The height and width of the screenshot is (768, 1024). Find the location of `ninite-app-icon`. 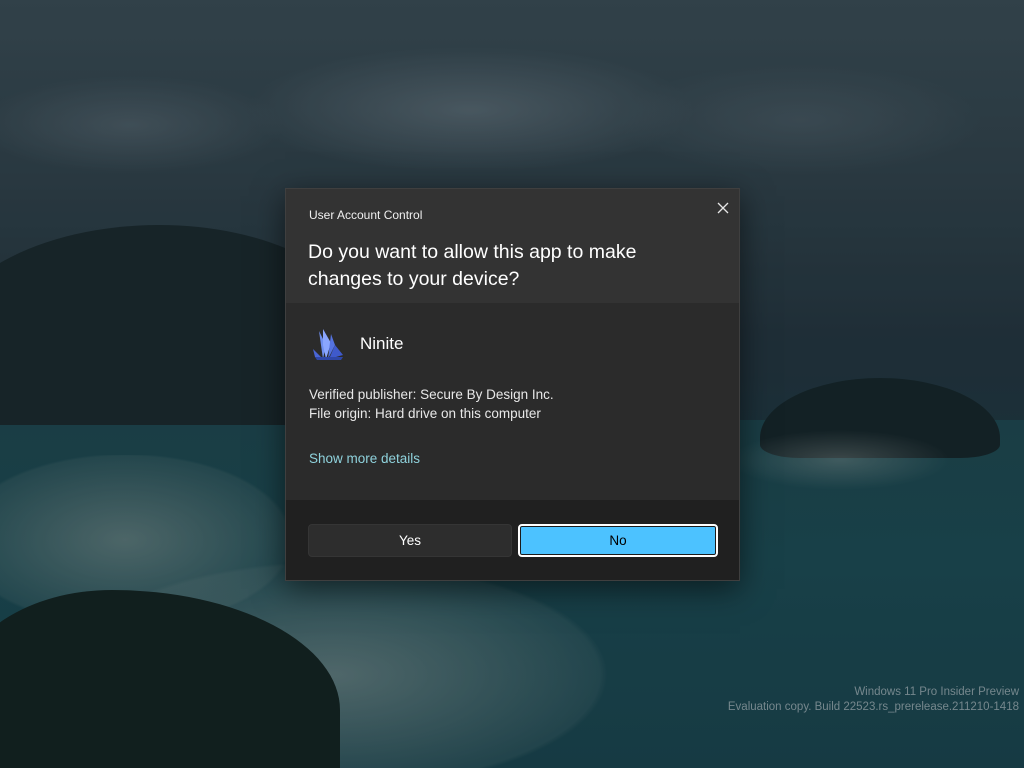

ninite-app-icon is located at coordinates (328, 344).